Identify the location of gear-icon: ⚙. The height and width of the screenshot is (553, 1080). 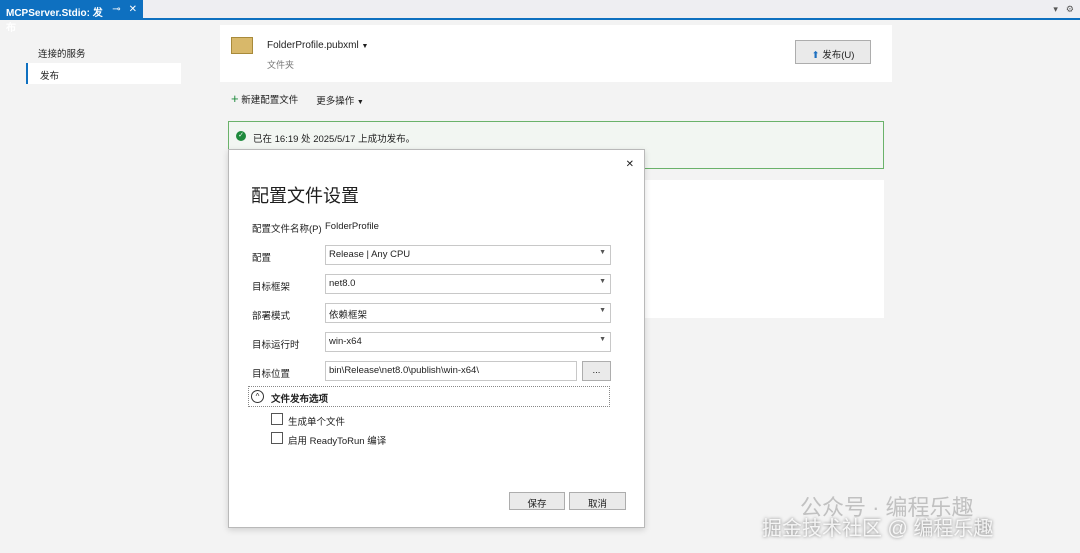
(1070, 9).